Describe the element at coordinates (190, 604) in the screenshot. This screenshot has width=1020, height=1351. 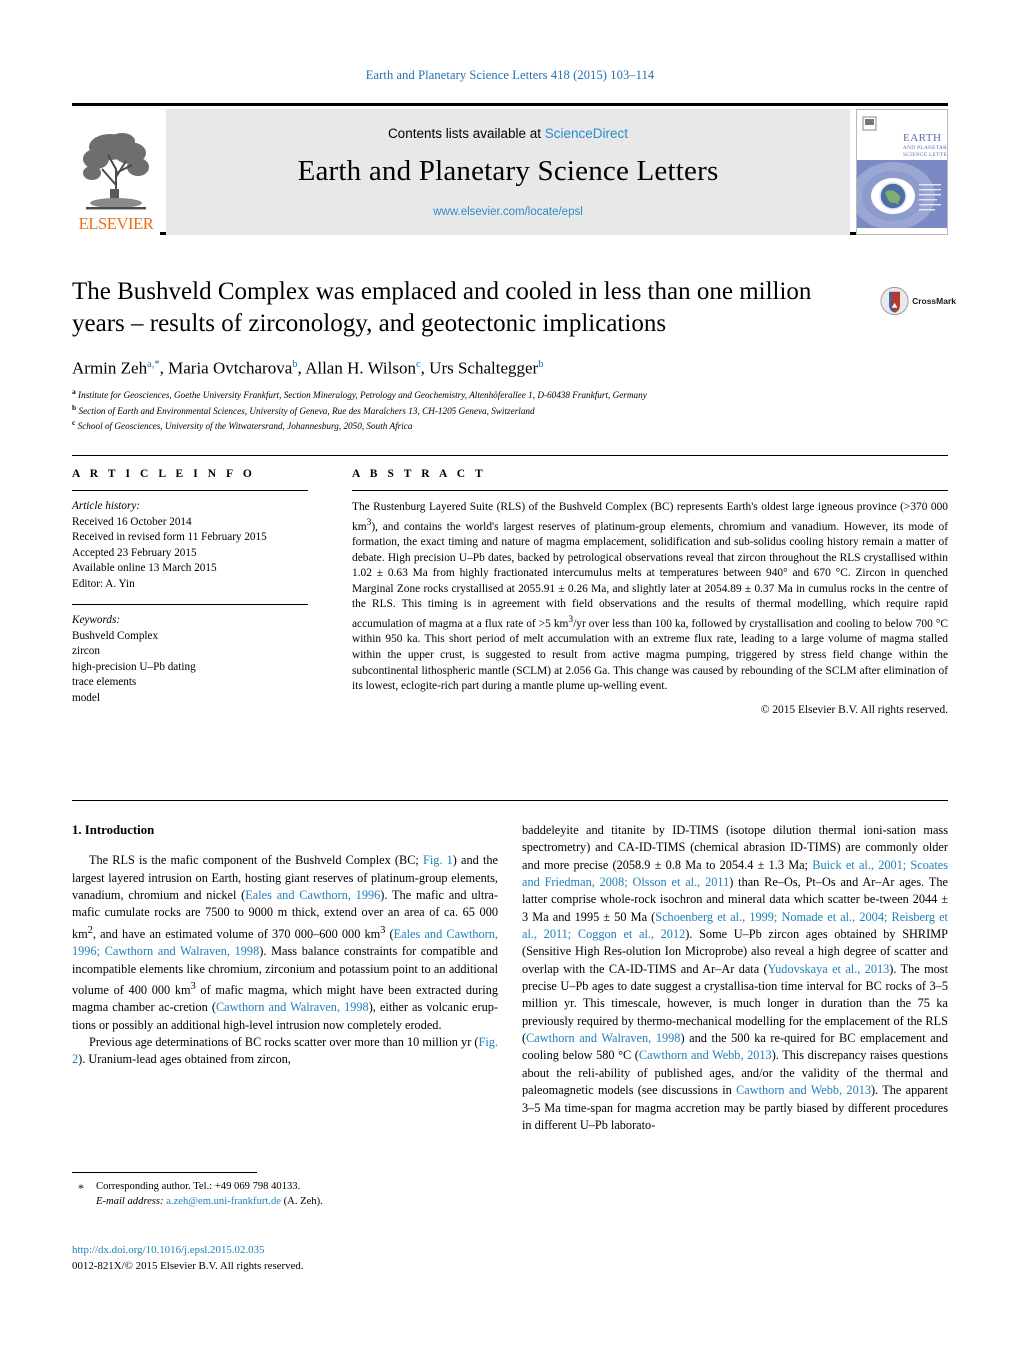
I see `keywords-divider` at that location.